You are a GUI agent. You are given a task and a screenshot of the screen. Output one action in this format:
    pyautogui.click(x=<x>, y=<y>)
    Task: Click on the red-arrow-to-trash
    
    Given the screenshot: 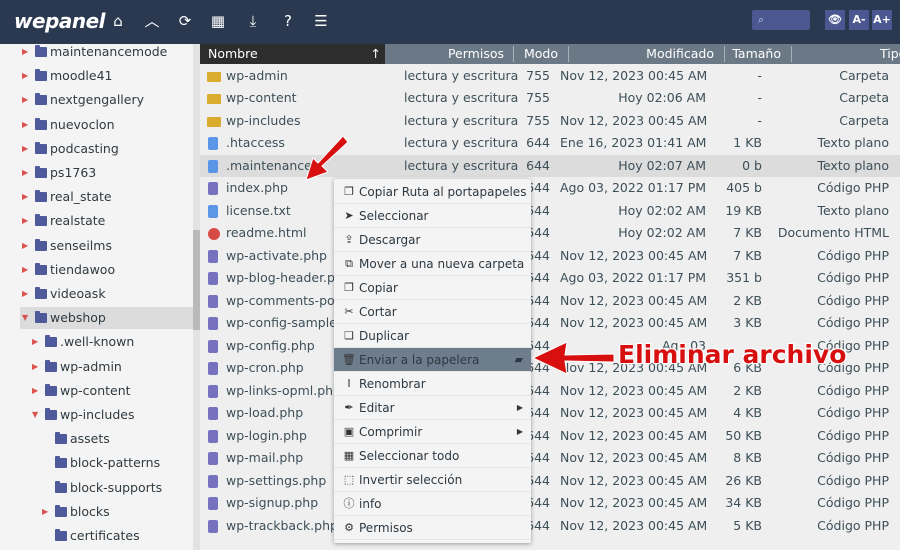 What is the action you would take?
    pyautogui.click(x=573, y=358)
    